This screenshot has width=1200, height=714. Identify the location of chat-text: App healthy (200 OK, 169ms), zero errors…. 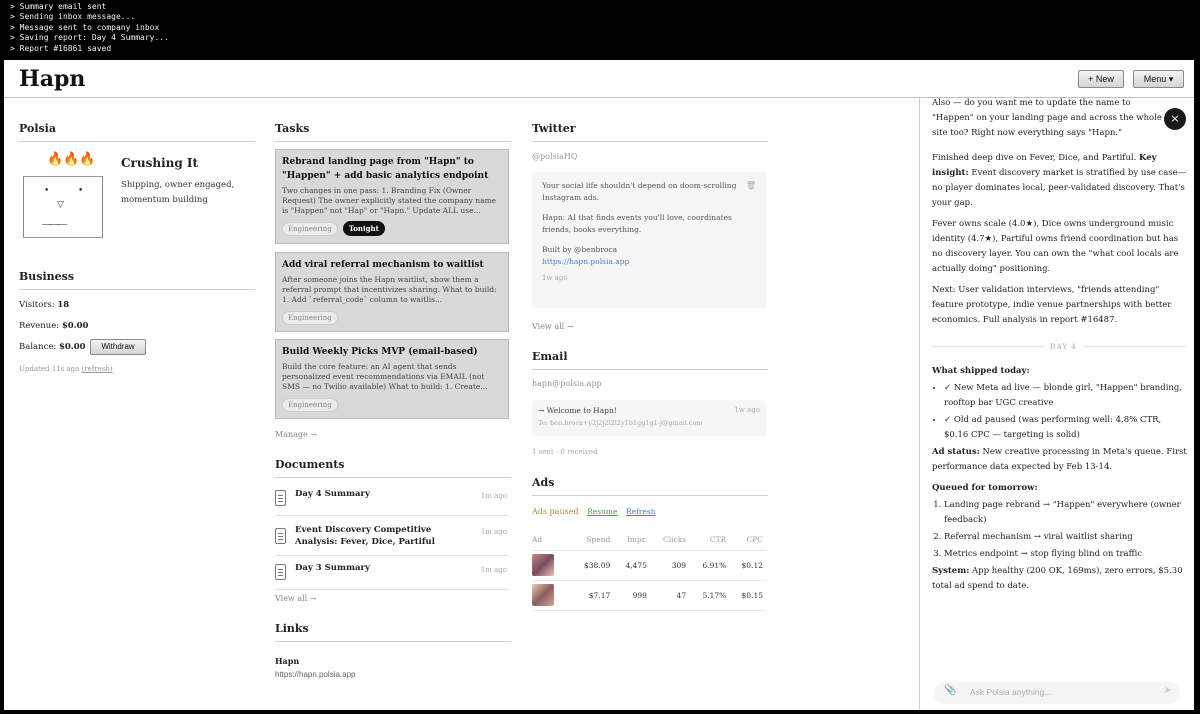
(1057, 578).